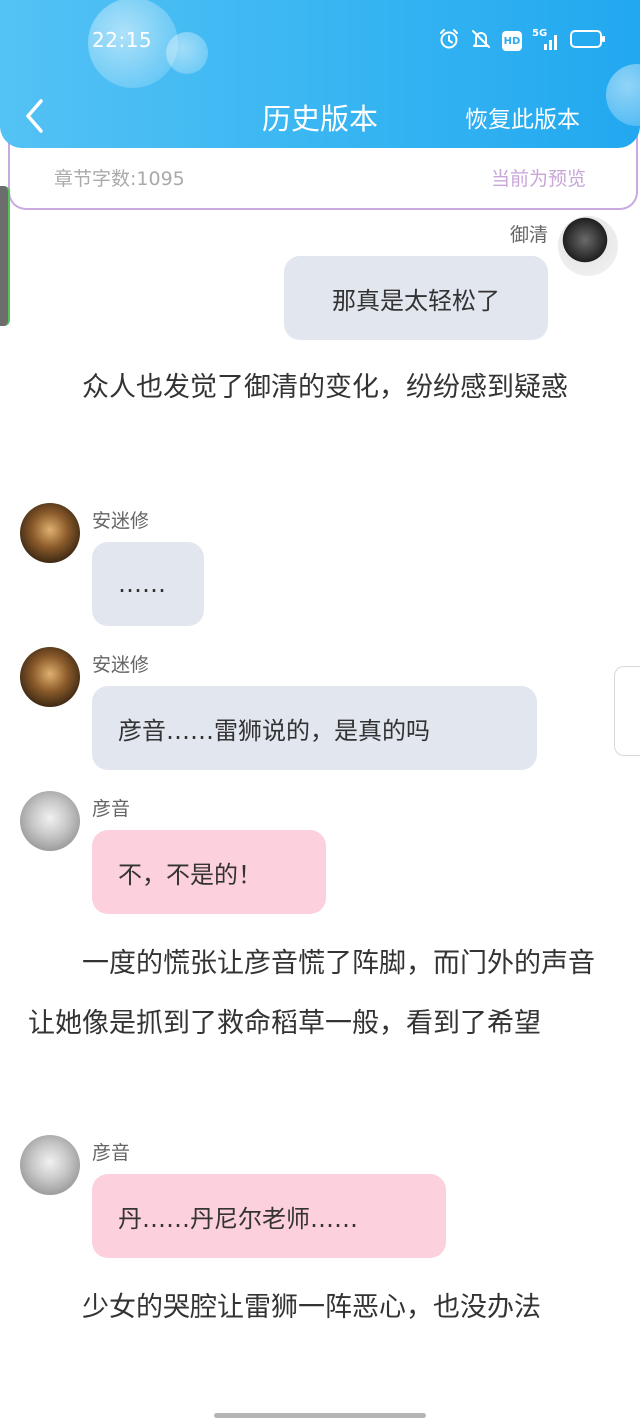 The width and height of the screenshot is (640, 1422). What do you see at coordinates (122, 40) in the screenshot?
I see `status-time: 22:15` at bounding box center [122, 40].